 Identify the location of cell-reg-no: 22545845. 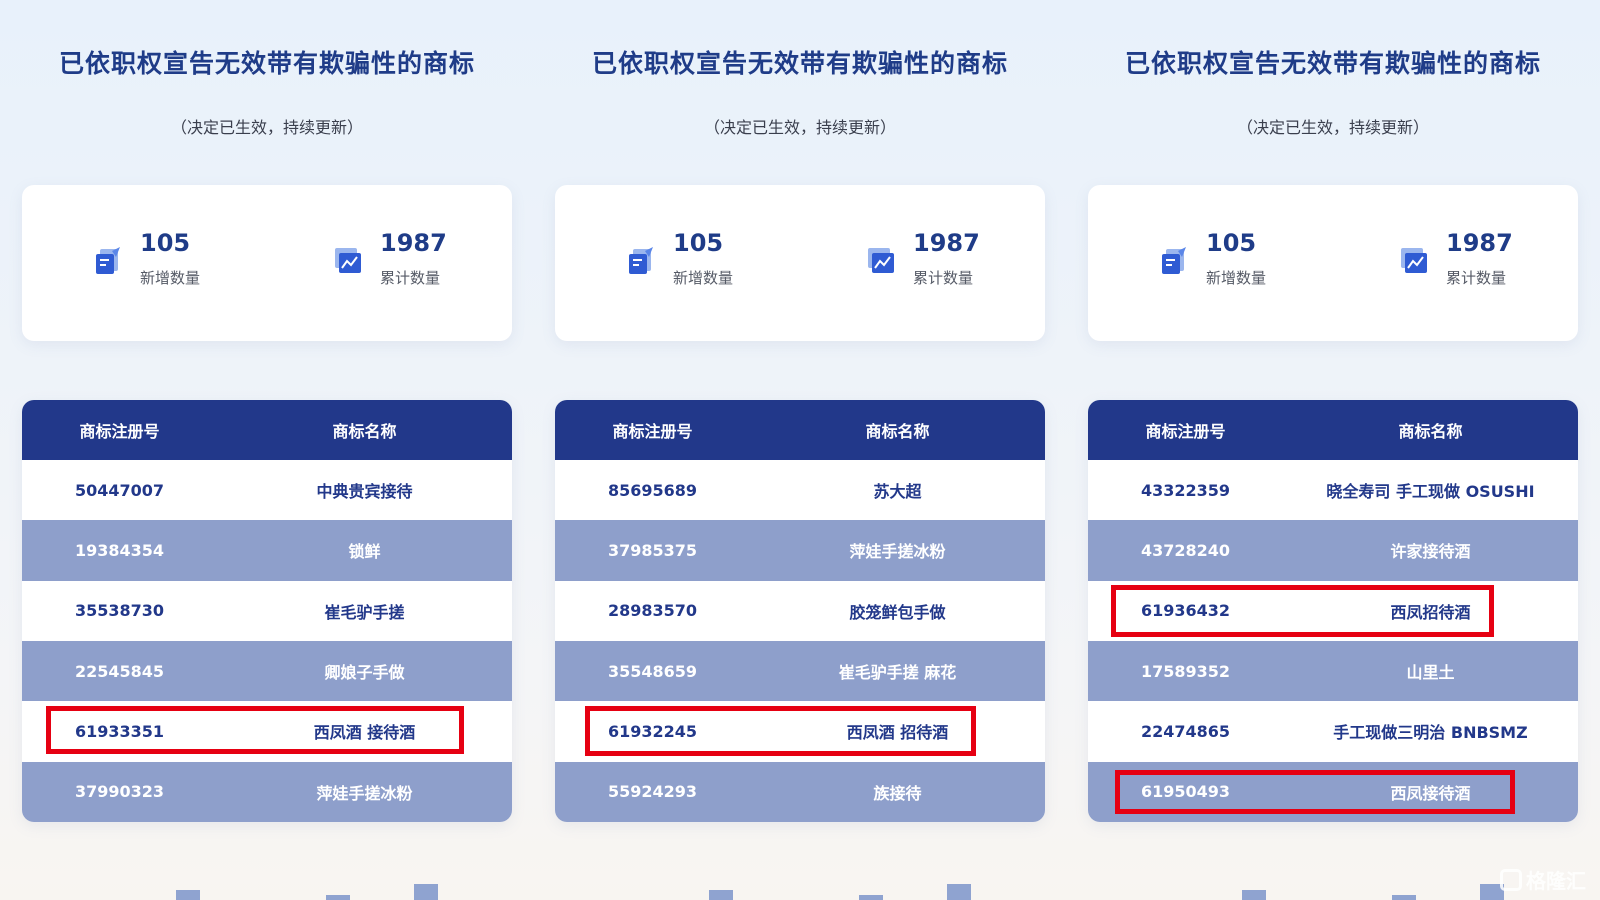
(119, 671).